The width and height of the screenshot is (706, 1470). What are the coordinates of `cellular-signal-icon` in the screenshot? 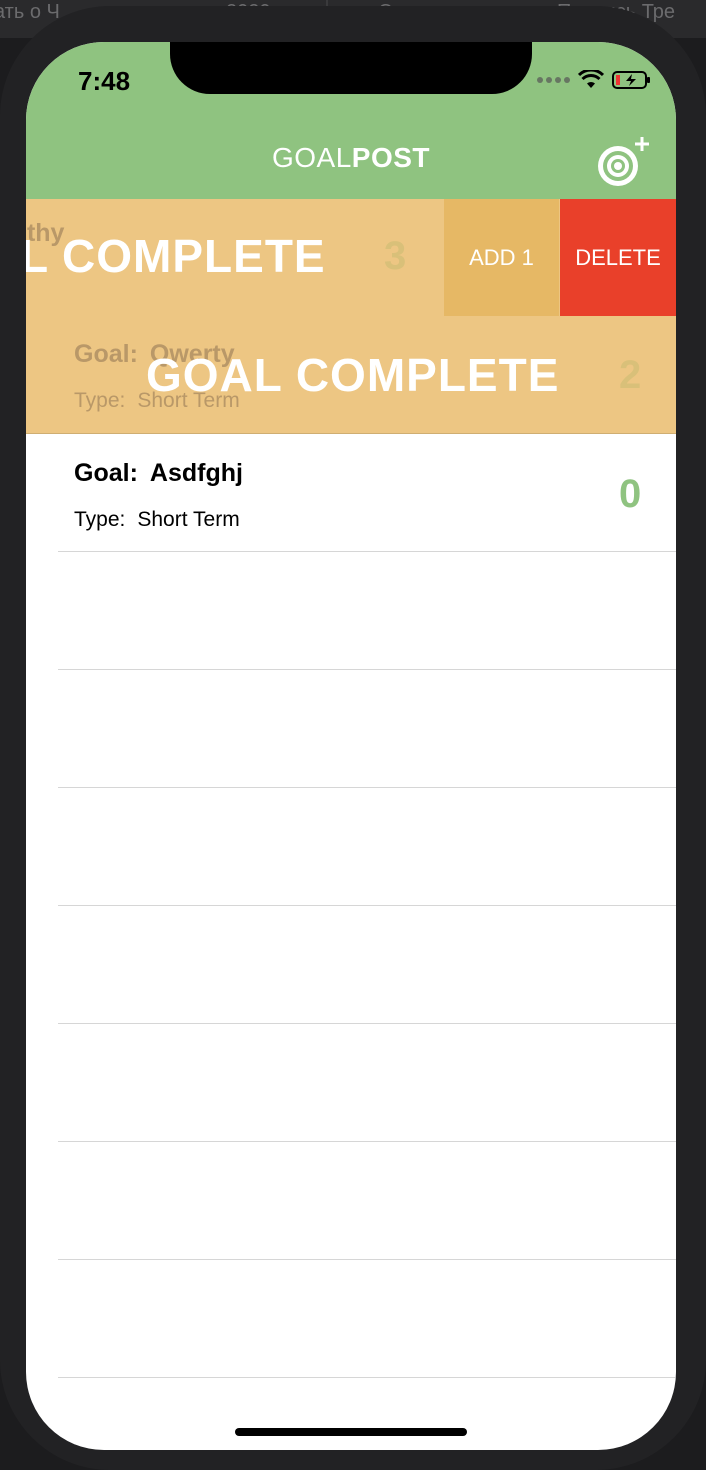 It's located at (553, 80).